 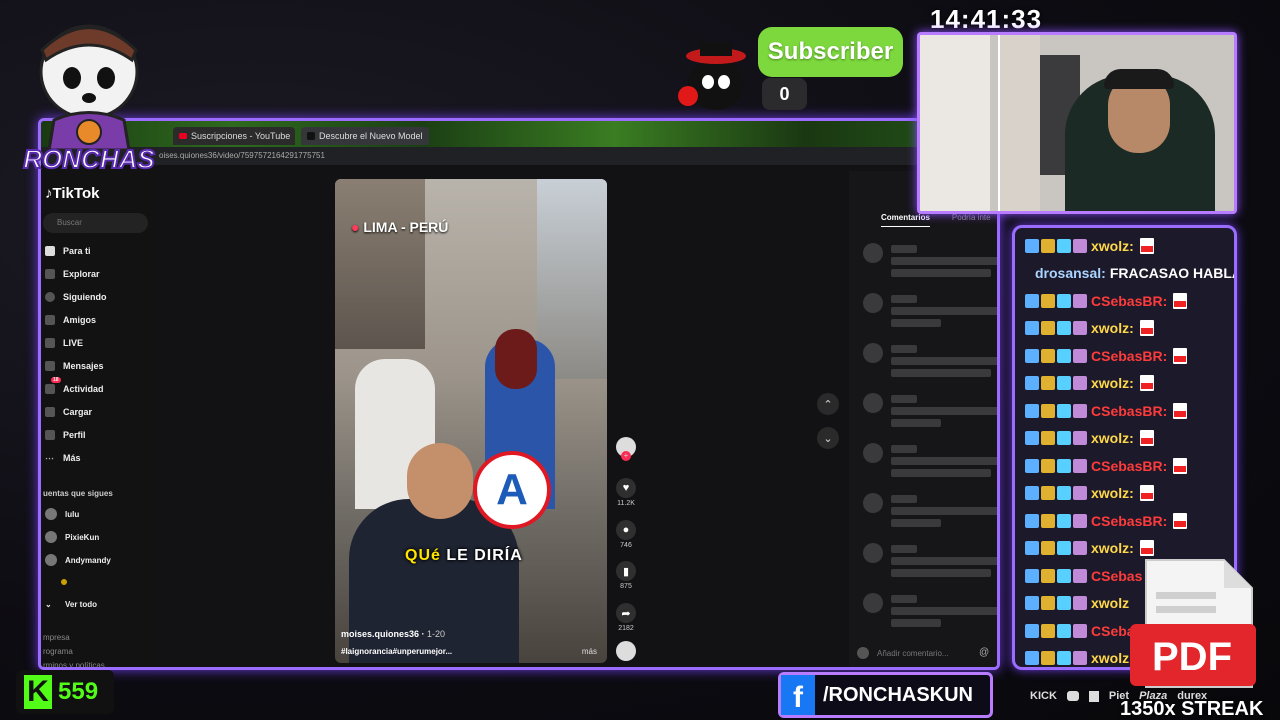 What do you see at coordinates (64, 343) in the screenshot?
I see `nav-live: LIVE` at bounding box center [64, 343].